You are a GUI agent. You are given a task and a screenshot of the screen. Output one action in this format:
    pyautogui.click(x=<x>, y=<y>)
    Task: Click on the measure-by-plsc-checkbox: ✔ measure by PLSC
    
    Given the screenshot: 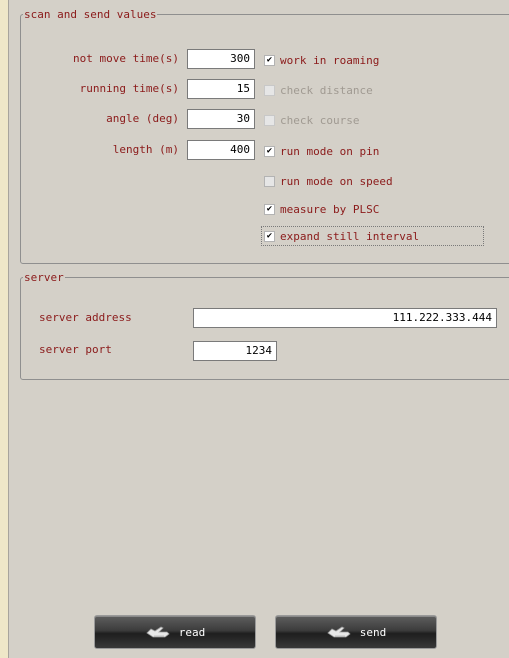 What is the action you would take?
    pyautogui.click(x=321, y=209)
    